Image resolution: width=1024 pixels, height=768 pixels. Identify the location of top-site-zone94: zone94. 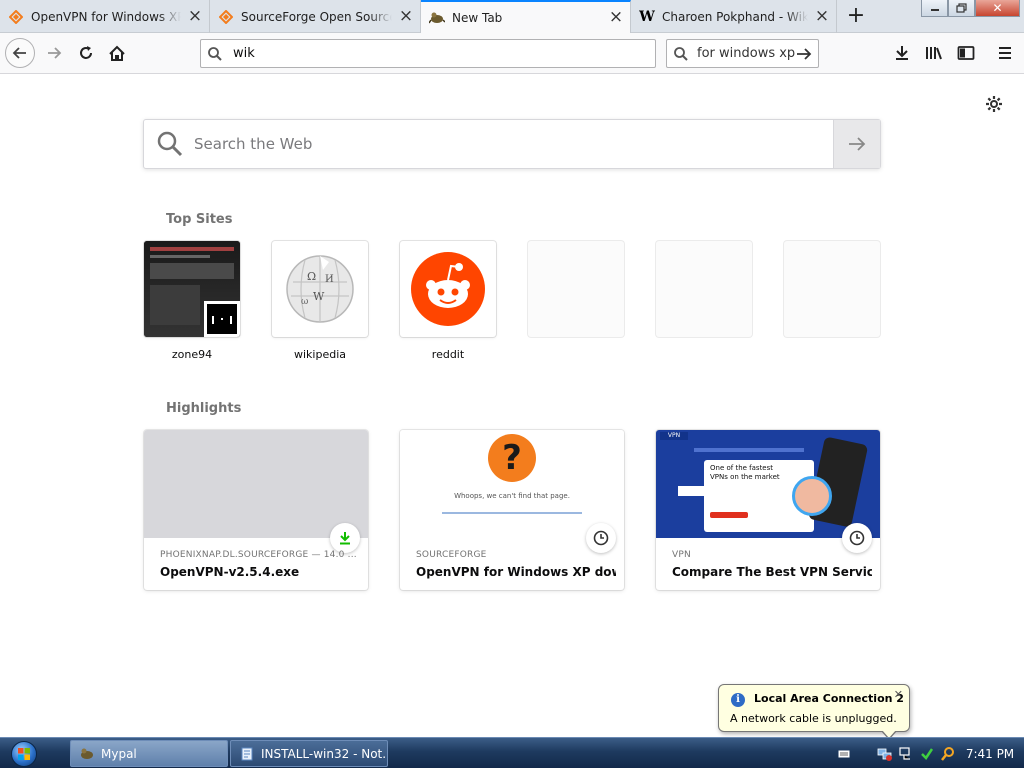
(192, 301).